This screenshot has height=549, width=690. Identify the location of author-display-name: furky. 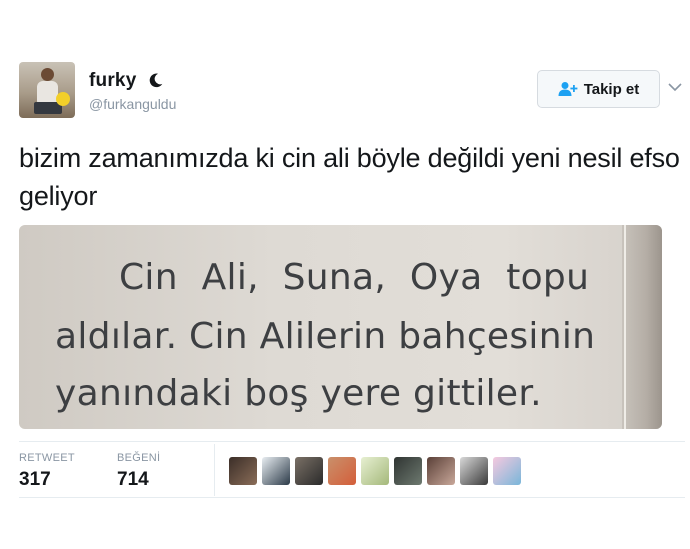
(112, 81).